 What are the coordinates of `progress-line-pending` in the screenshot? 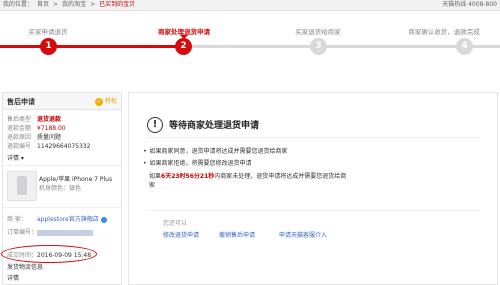 It's located at (342, 46).